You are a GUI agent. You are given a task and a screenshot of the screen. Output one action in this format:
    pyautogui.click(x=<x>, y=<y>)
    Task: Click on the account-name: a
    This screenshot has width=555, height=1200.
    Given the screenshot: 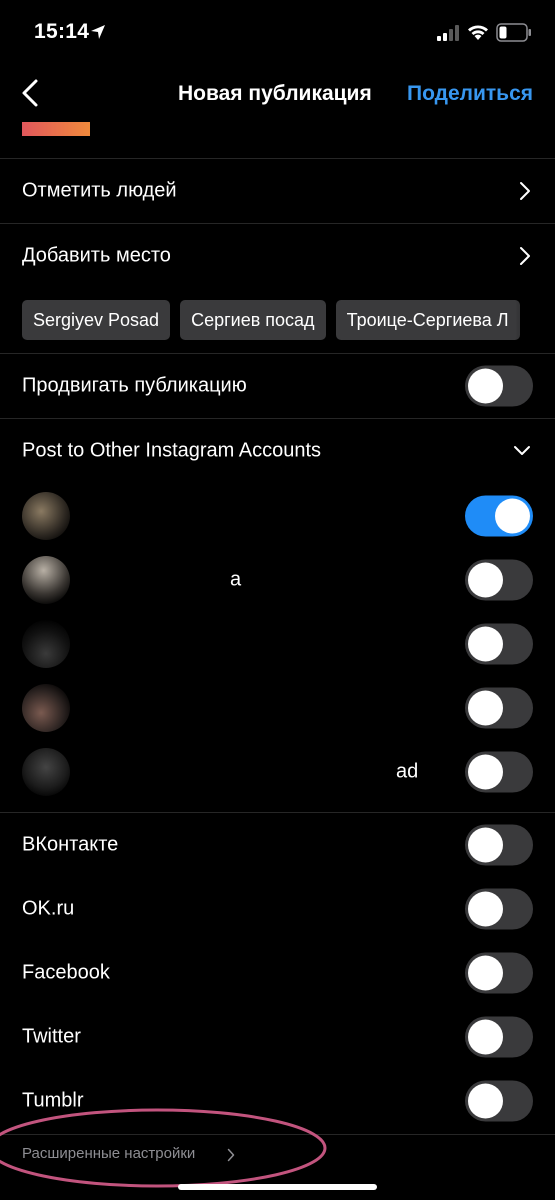 What is the action you would take?
    pyautogui.click(x=236, y=579)
    